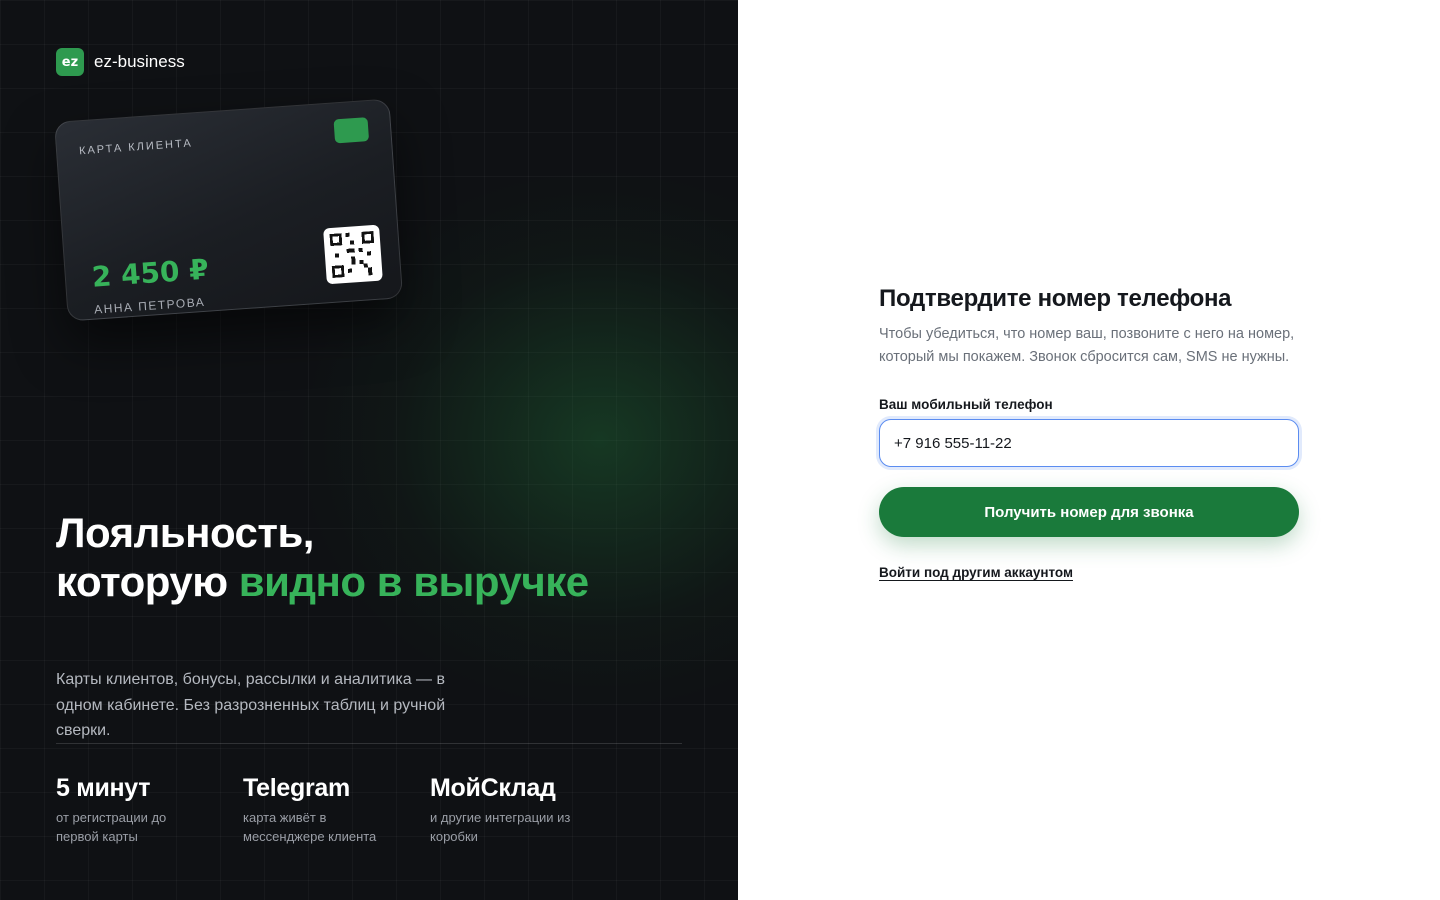 Image resolution: width=1440 pixels, height=900 pixels. Describe the element at coordinates (147, 581) in the screenshot. I see `headline-line2: которую` at that location.